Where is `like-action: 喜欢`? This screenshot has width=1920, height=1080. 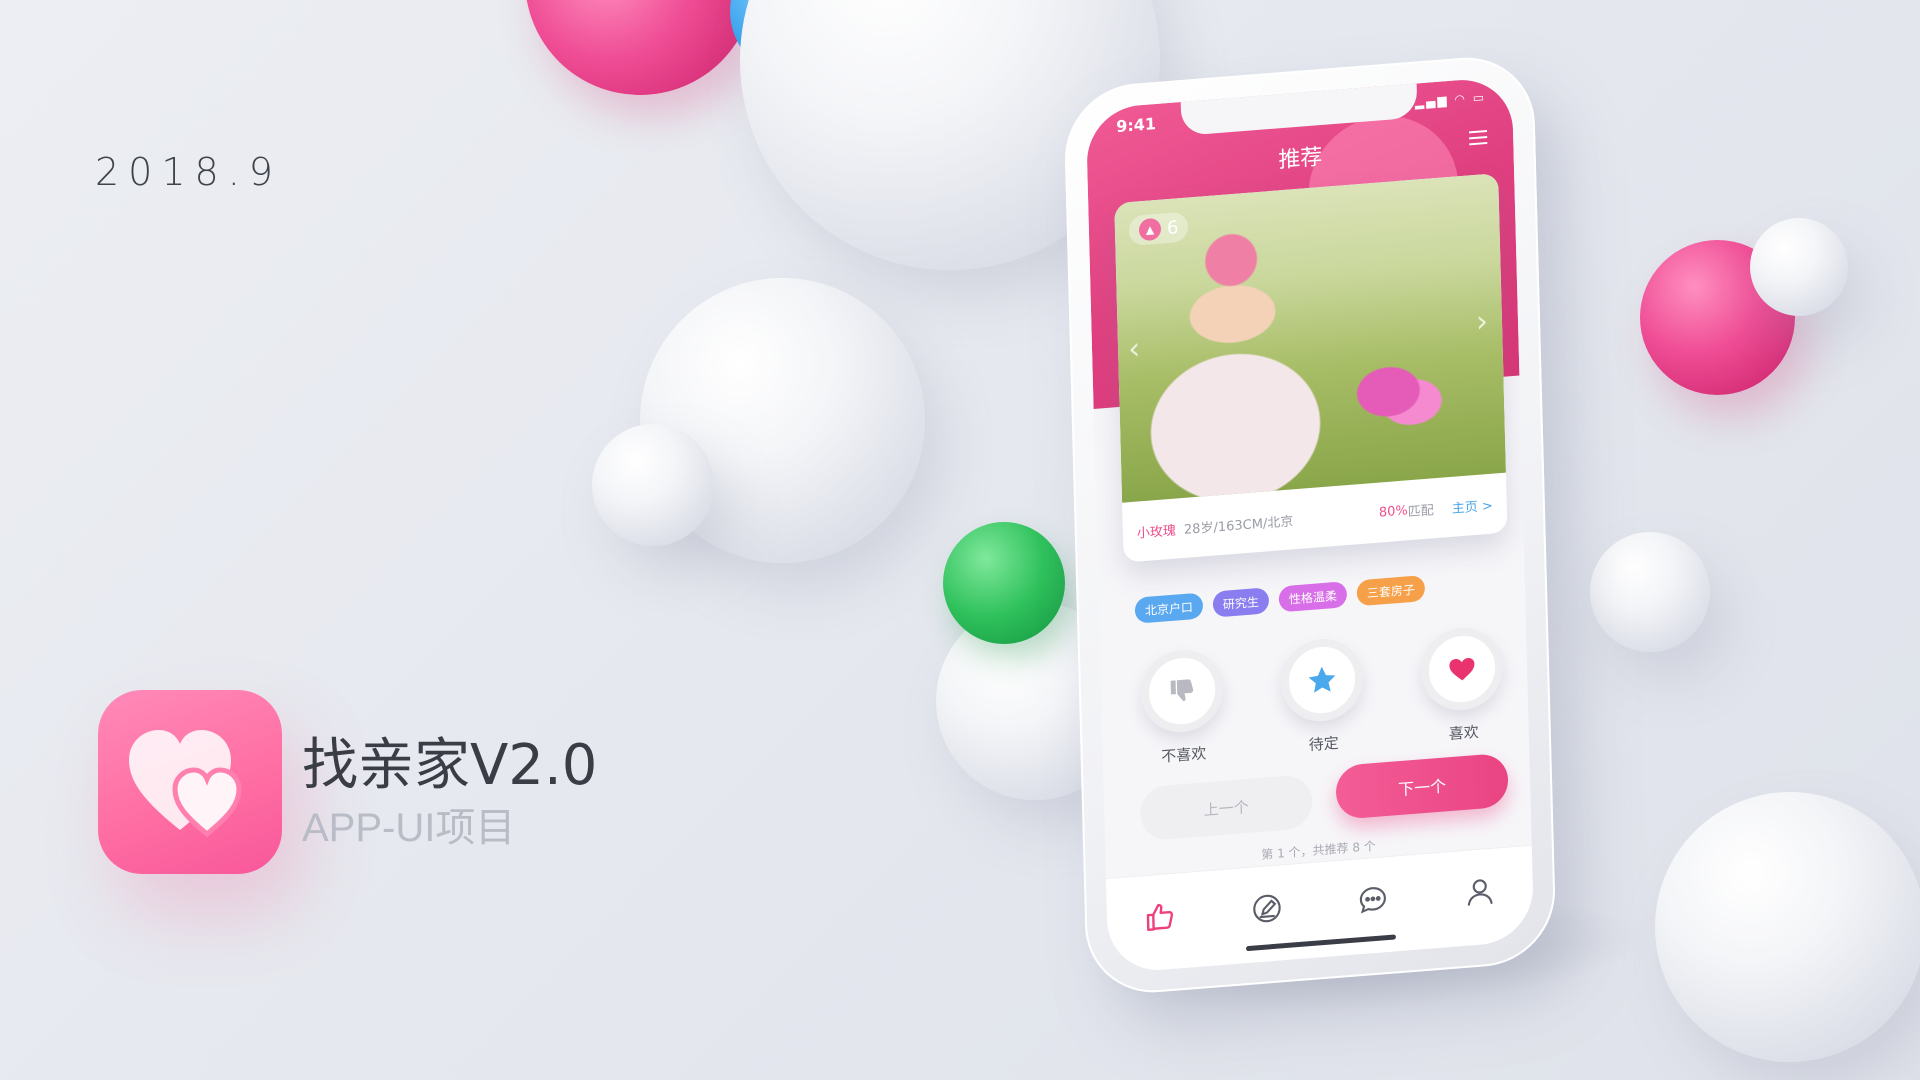
like-action: 喜欢 is located at coordinates (1462, 685).